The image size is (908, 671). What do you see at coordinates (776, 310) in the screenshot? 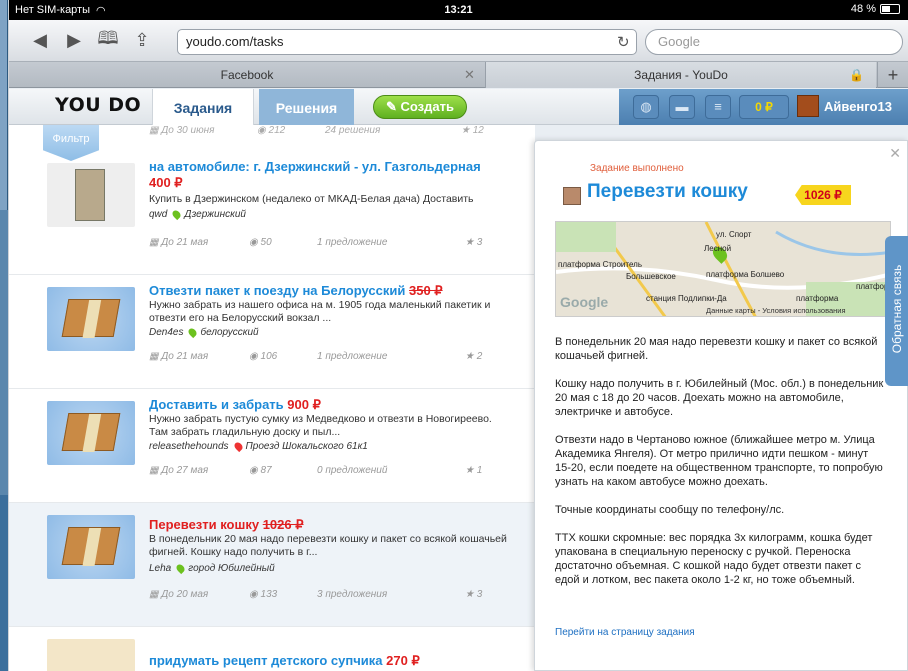
I see `map-copyright: Данные карты - Условия использования` at bounding box center [776, 310].